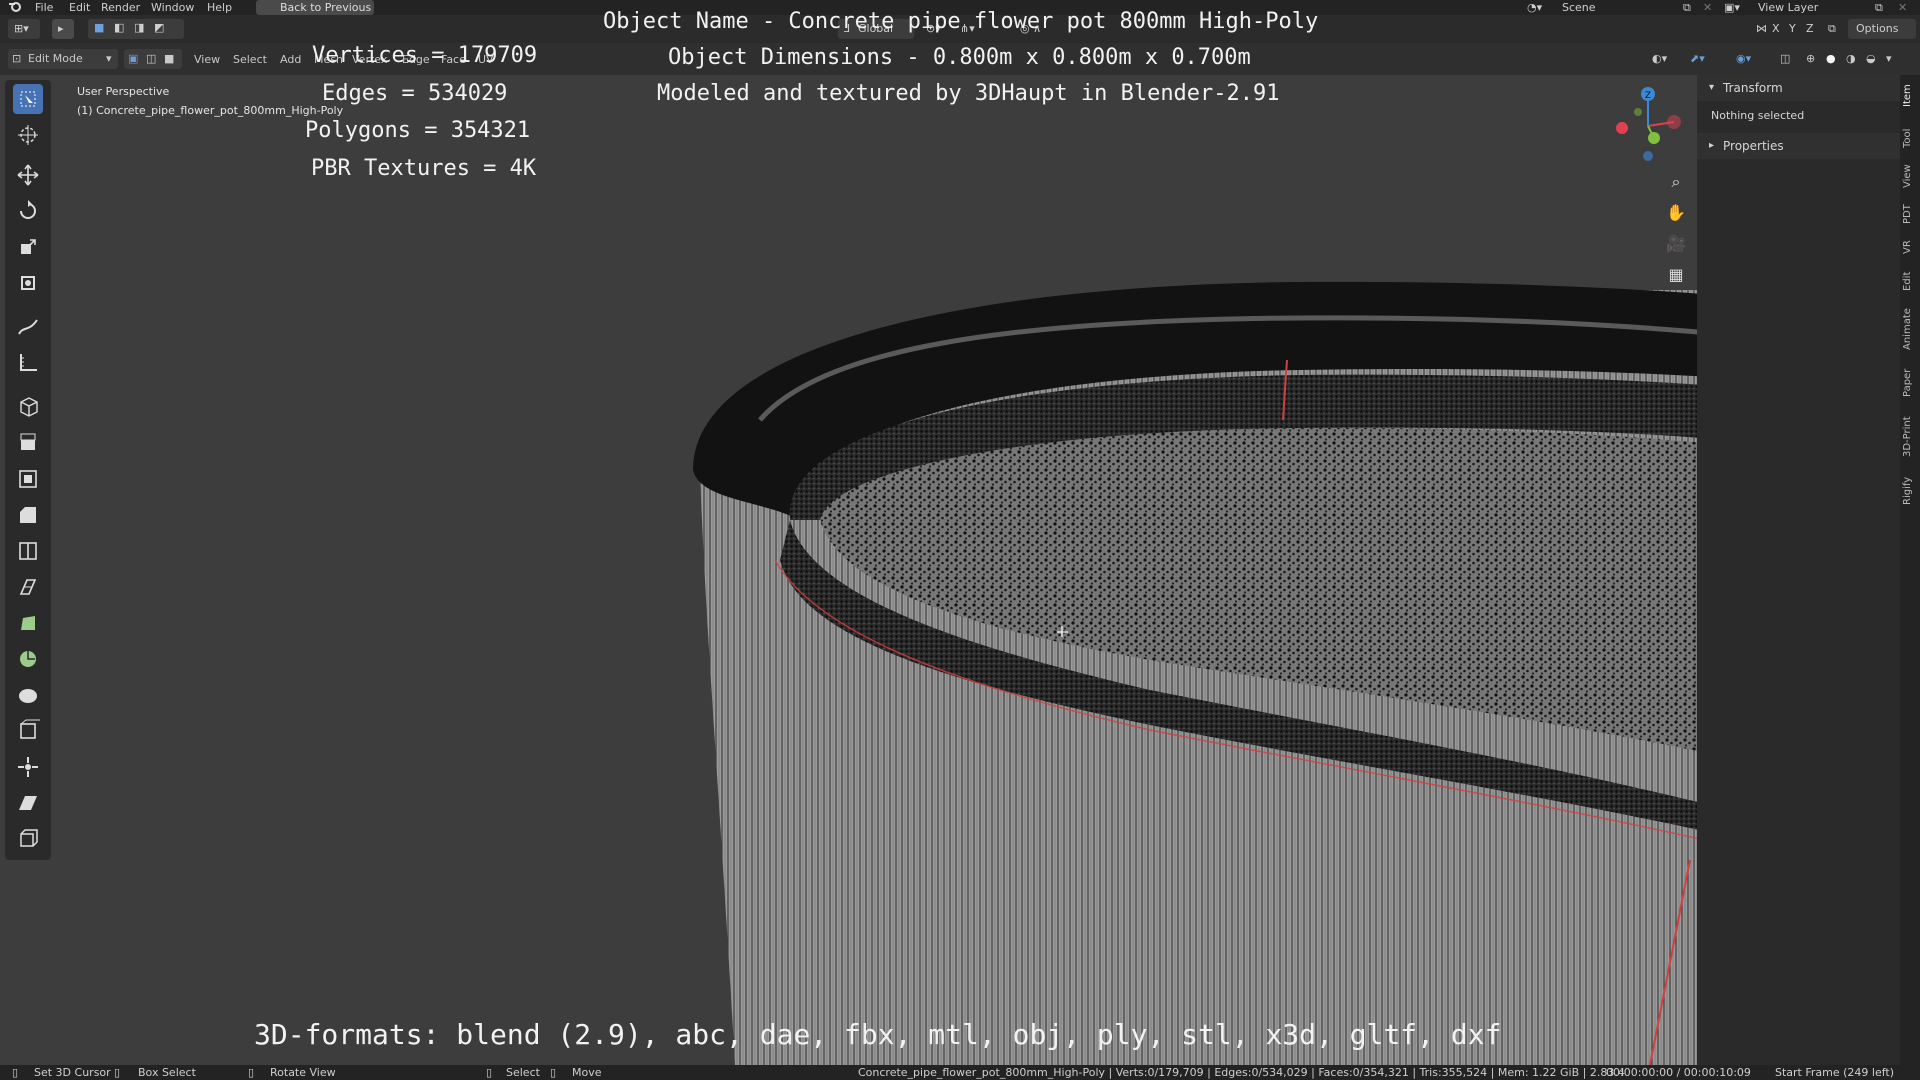 The height and width of the screenshot is (1080, 1920). Describe the element at coordinates (1910, 491) in the screenshot. I see `tab-rigify: Rigify` at that location.